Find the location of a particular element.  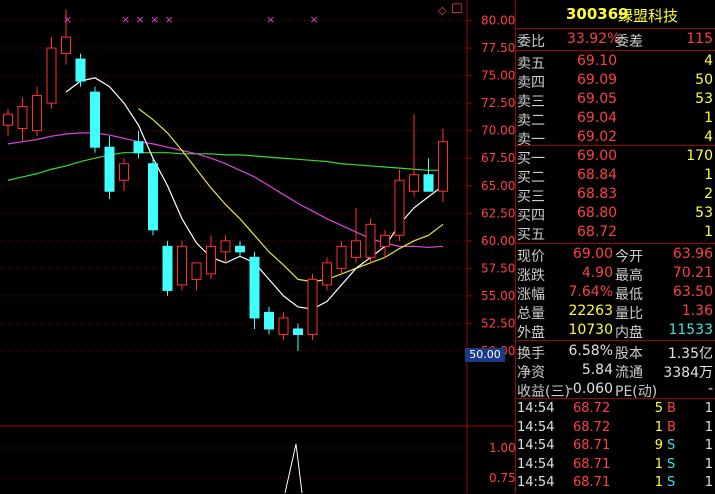

bid-label: 买五 is located at coordinates (531, 235).